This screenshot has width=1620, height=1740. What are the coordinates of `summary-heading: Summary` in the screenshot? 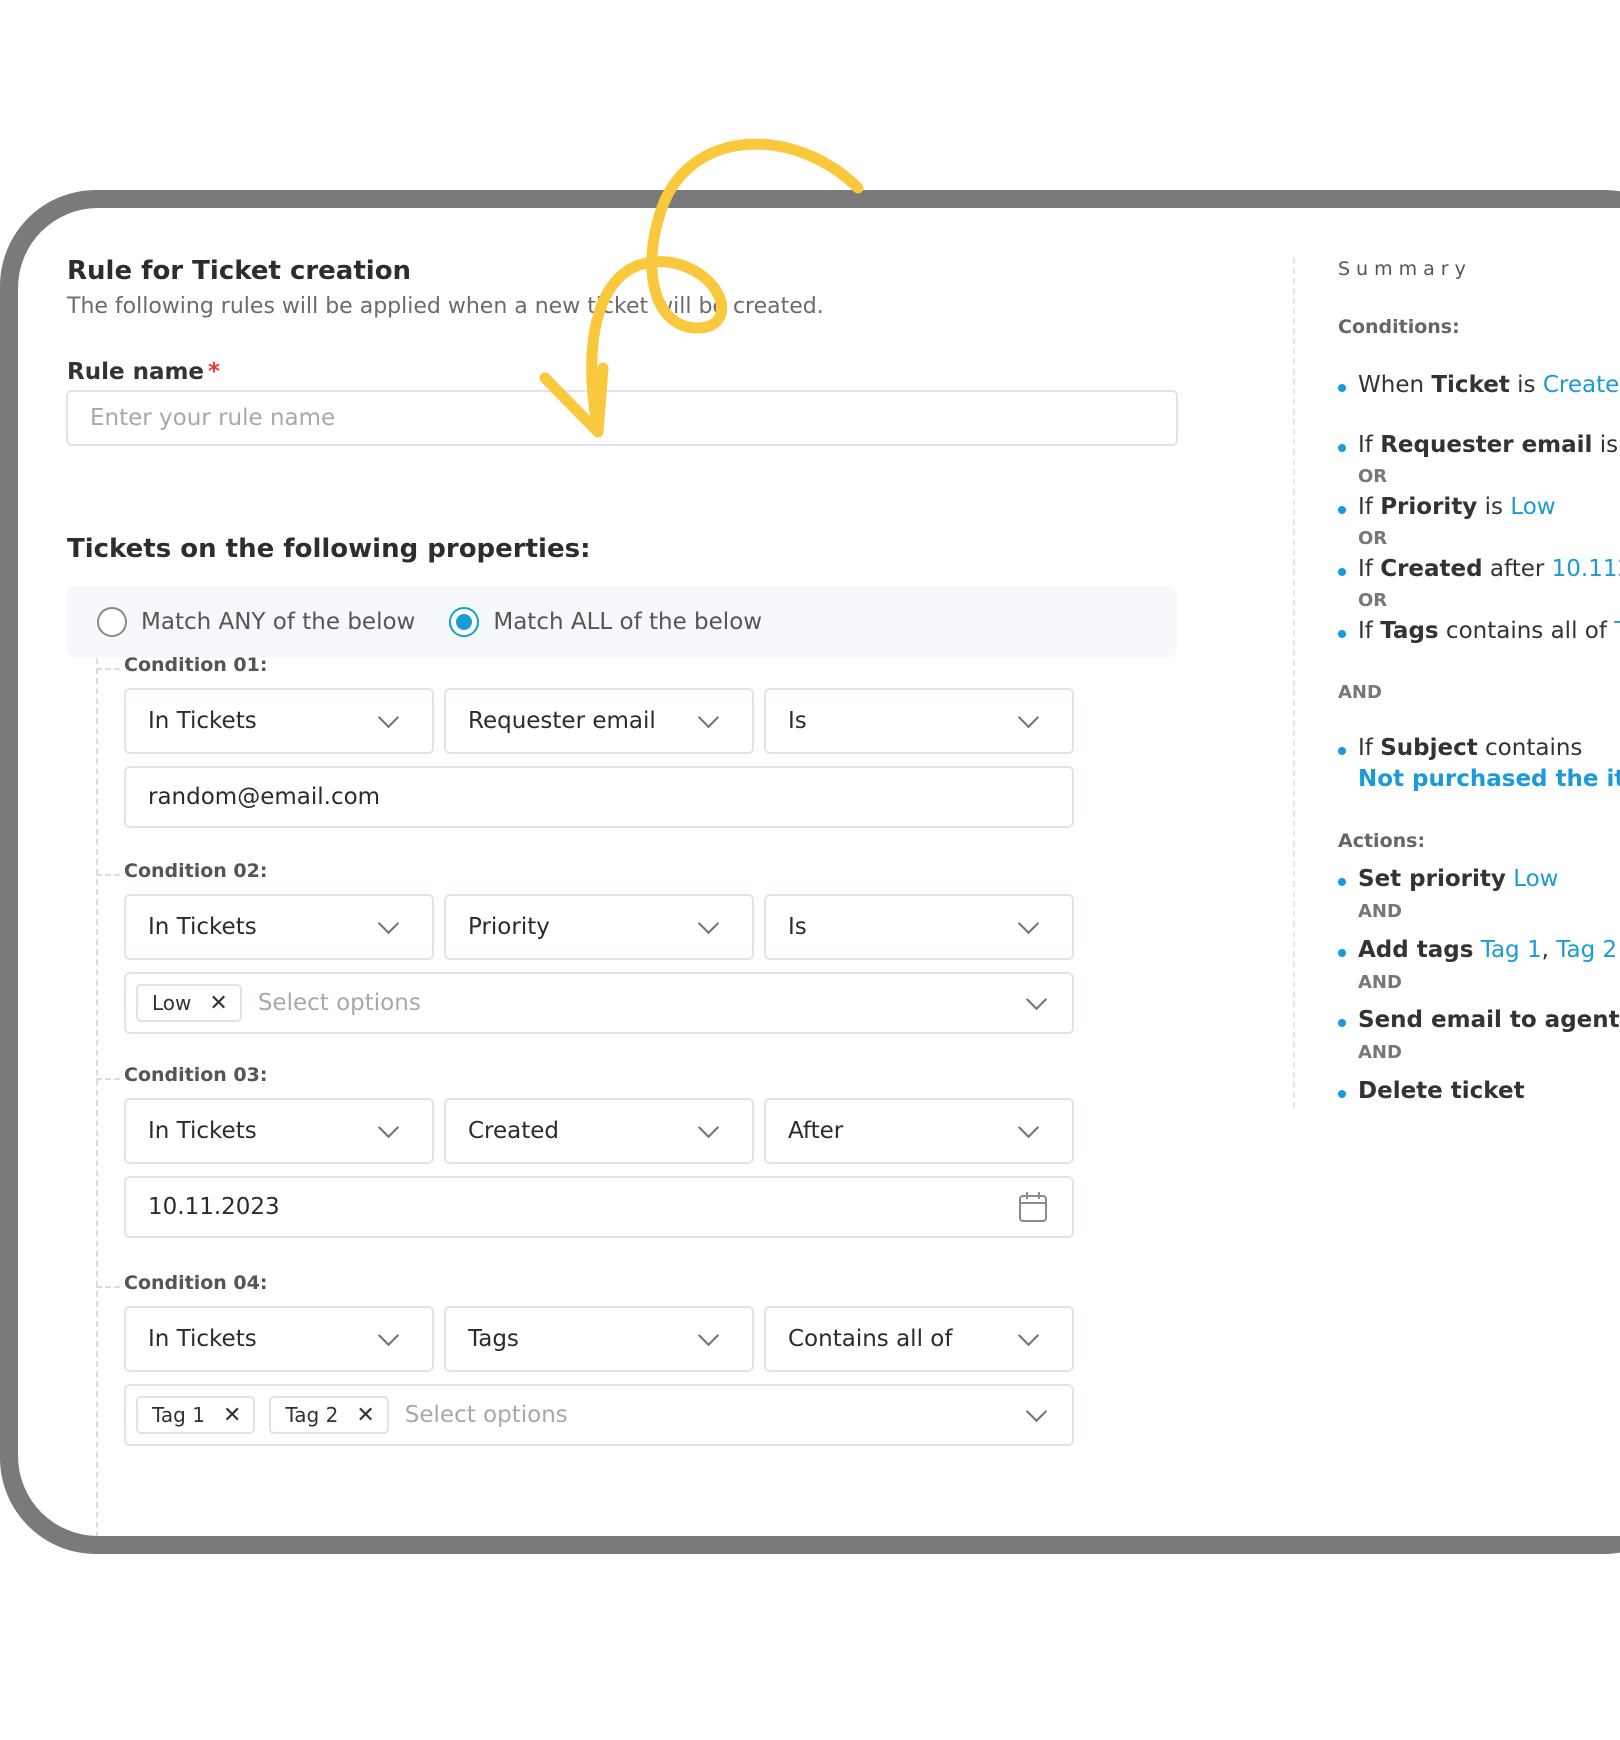 It's located at (1405, 269).